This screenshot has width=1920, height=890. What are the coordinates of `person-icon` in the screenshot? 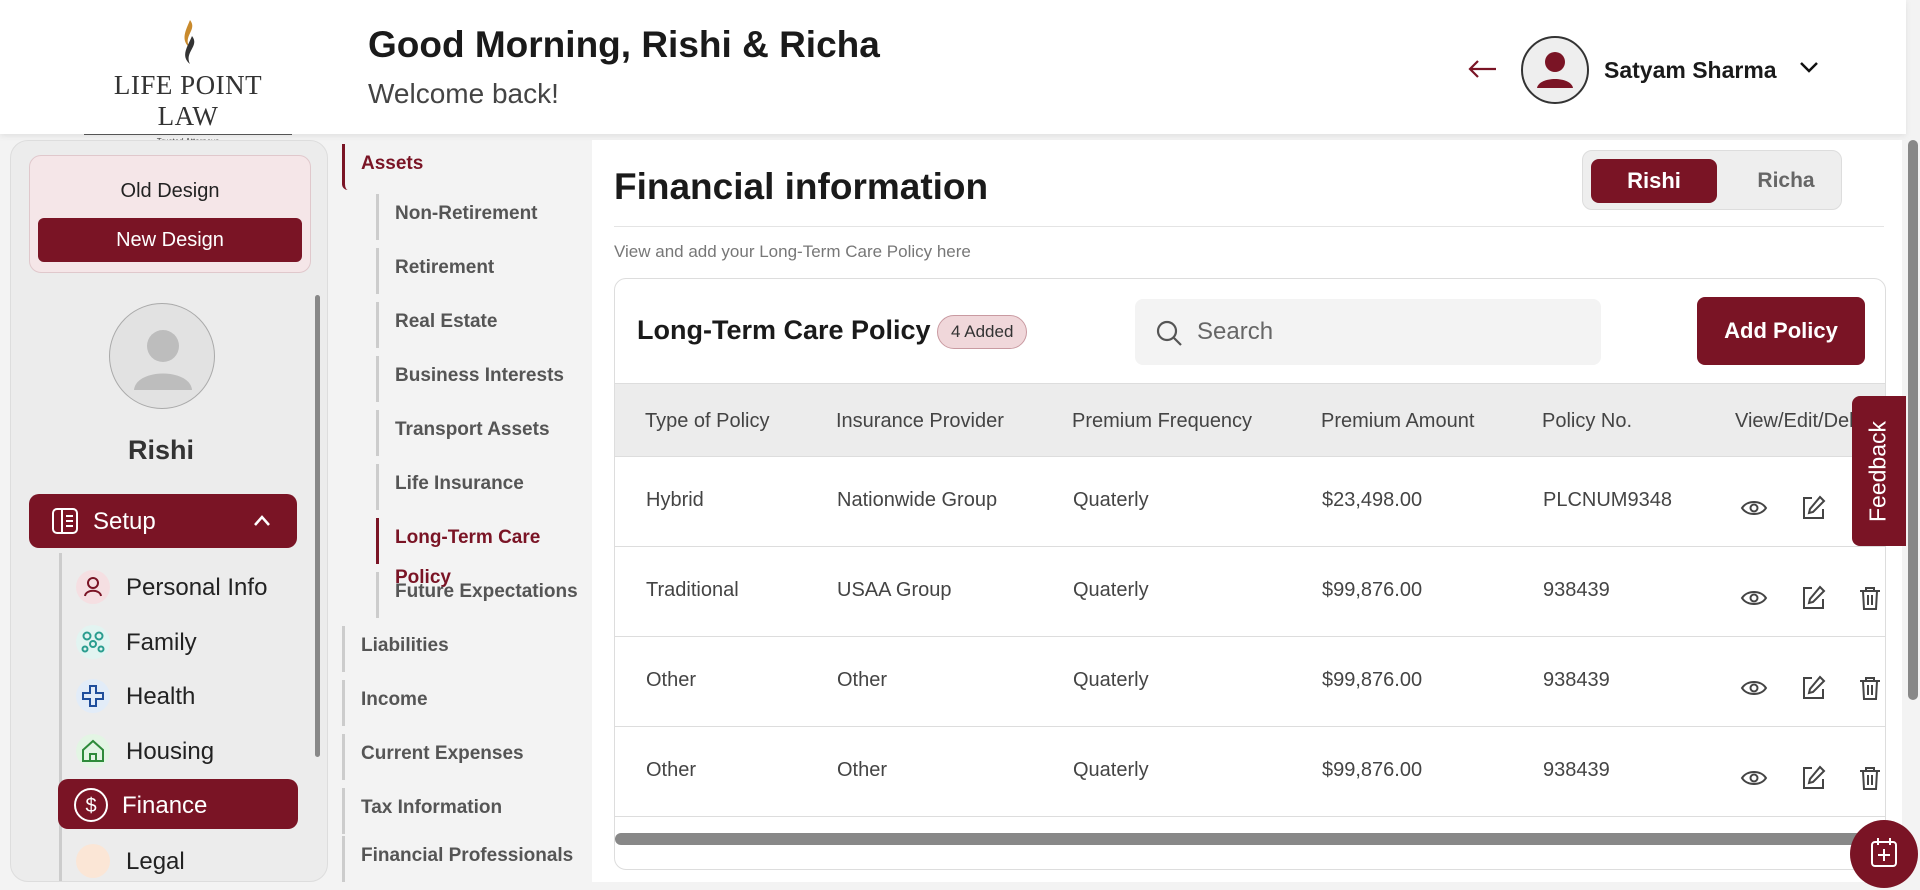 It's located at (93, 587).